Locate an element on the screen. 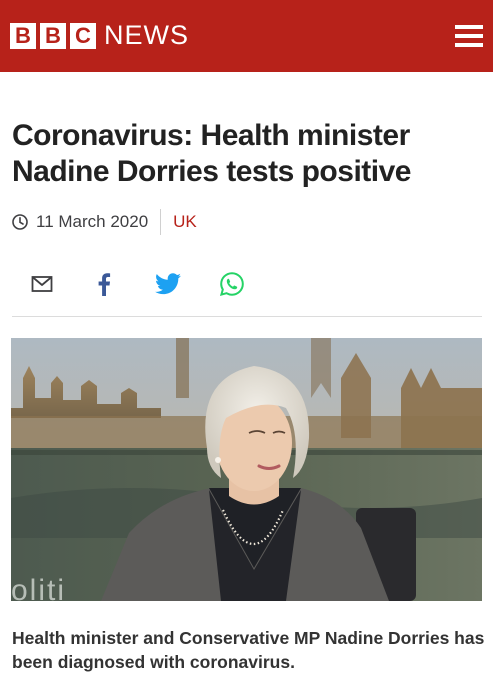 Image resolution: width=493 pixels, height=680 pixels. whatsapp-icon is located at coordinates (231, 284).